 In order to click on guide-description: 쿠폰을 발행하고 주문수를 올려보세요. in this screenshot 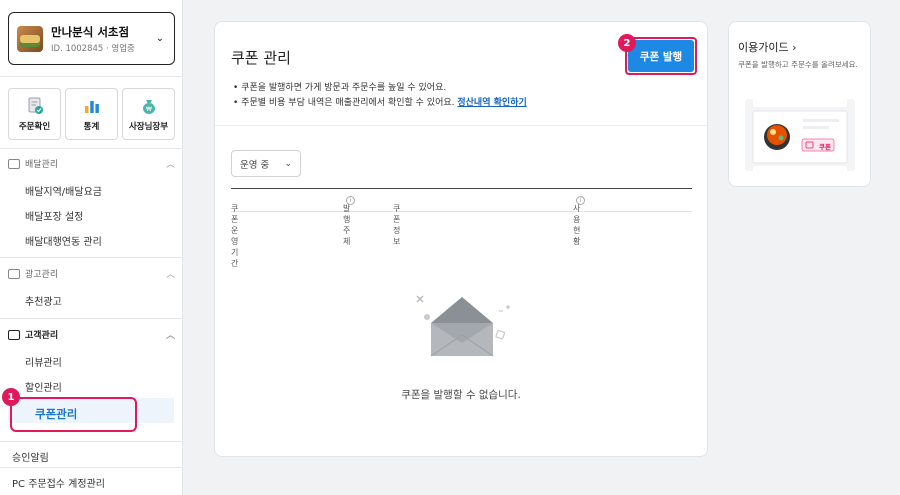, I will do `click(798, 64)`.